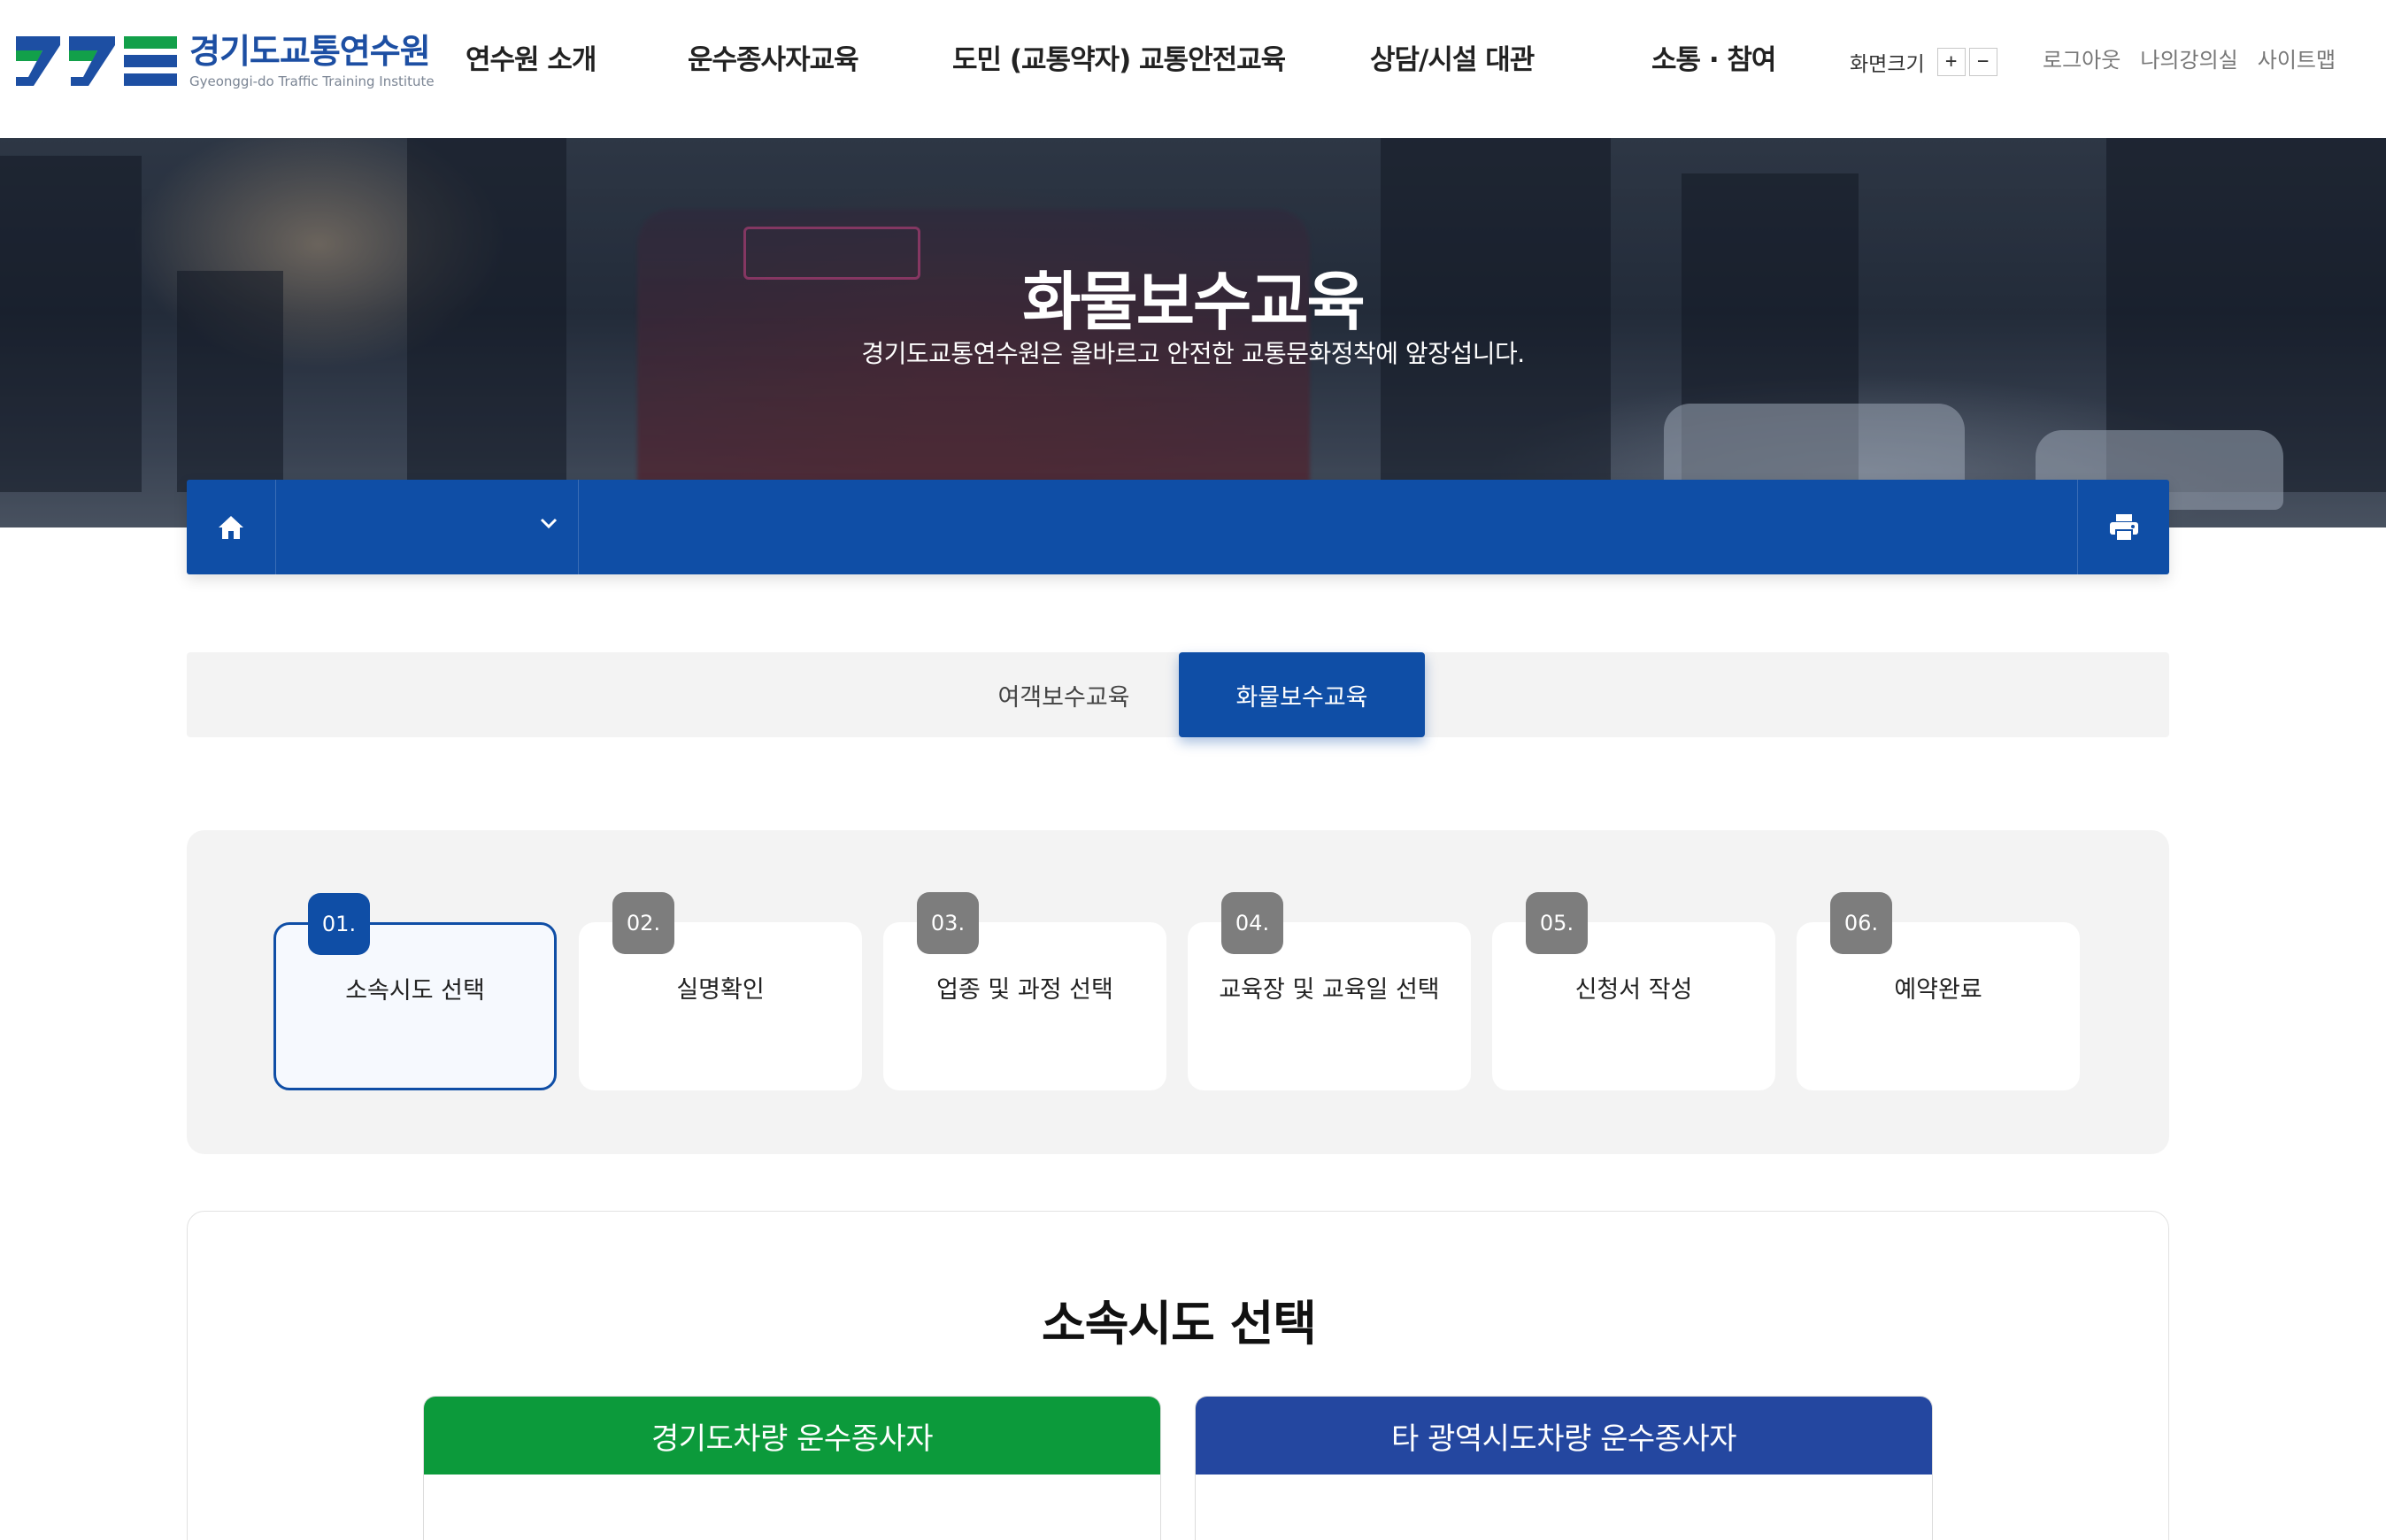 This screenshot has height=1540, width=2386. I want to click on nav-item-driver-education: 운수종사자교육, so click(774, 61).